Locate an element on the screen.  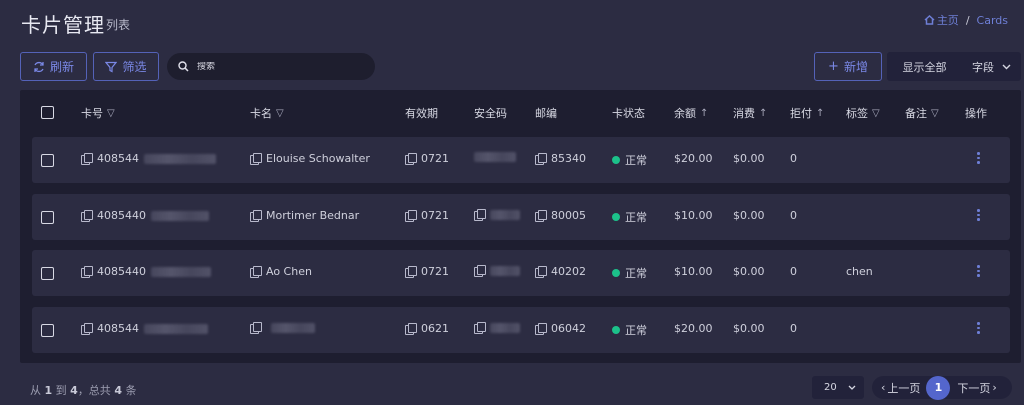
search-box is located at coordinates (271, 66).